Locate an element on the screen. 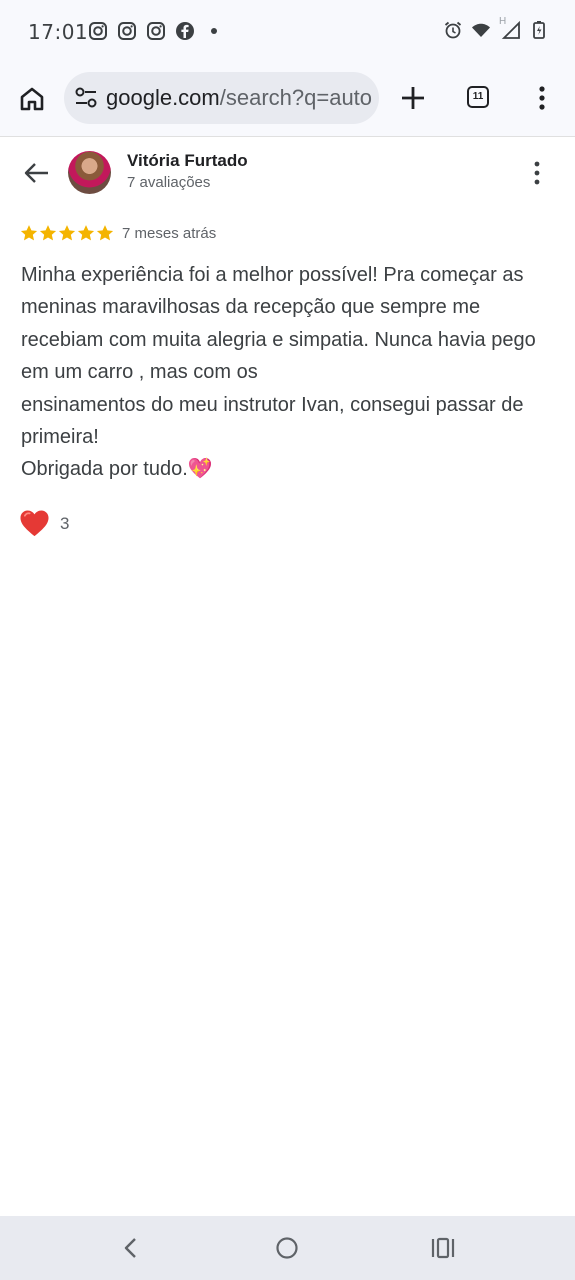  system-navigation-bar is located at coordinates (287, 1248).